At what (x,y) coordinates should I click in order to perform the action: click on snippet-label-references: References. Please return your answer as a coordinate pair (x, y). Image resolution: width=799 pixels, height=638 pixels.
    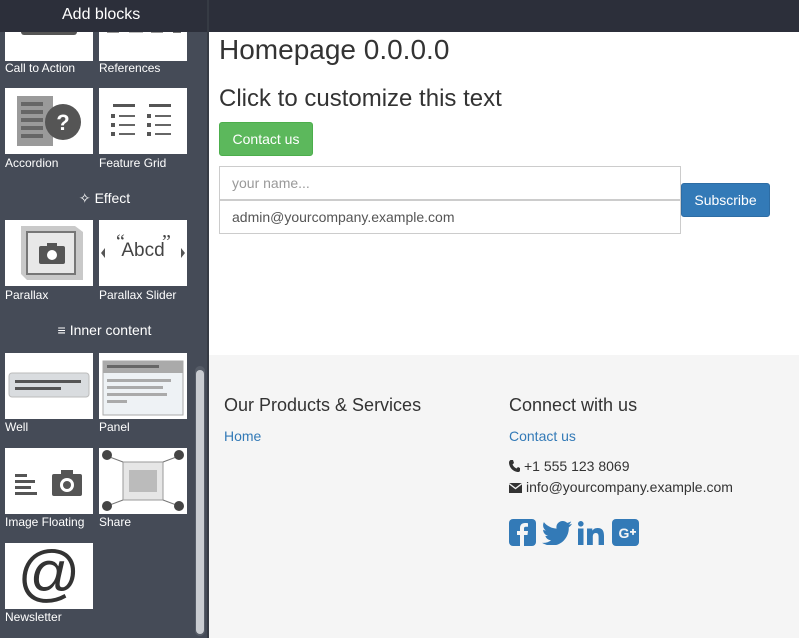
    Looking at the image, I should click on (130, 68).